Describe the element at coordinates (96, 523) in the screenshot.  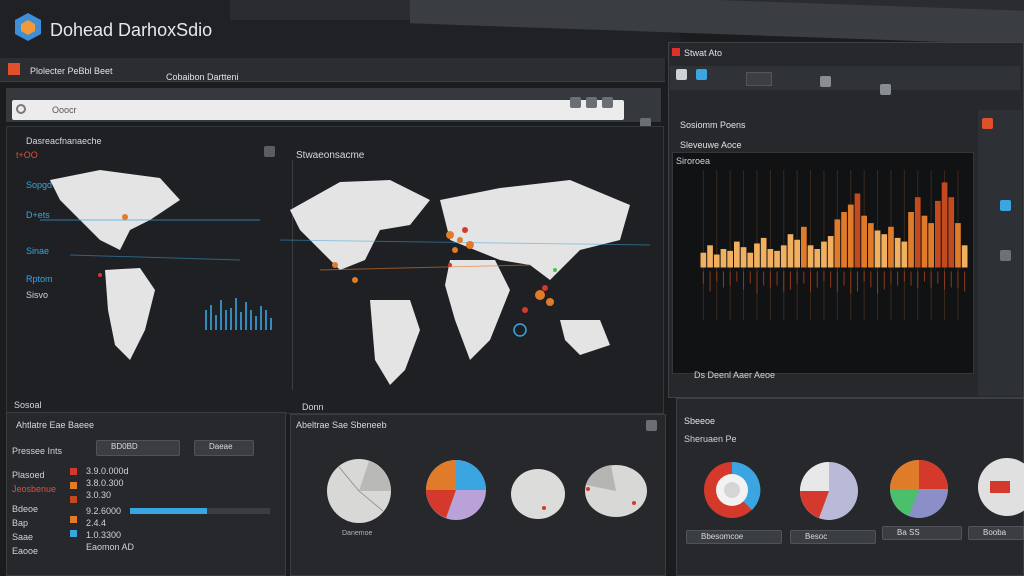
I see `list-row: 2.4.4` at that location.